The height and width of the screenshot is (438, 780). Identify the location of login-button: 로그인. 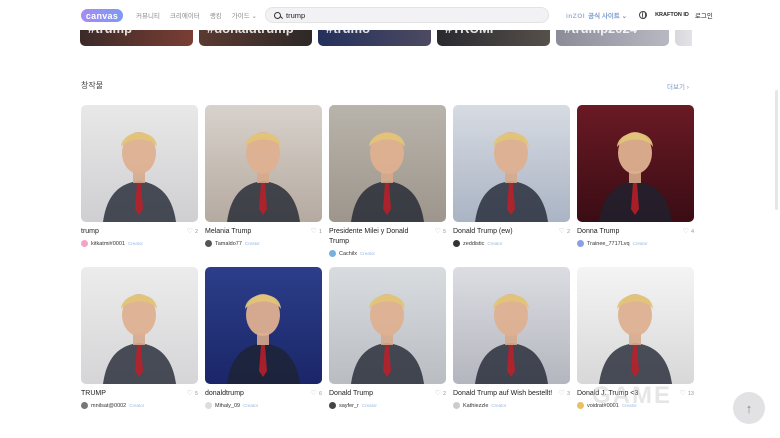
(704, 15).